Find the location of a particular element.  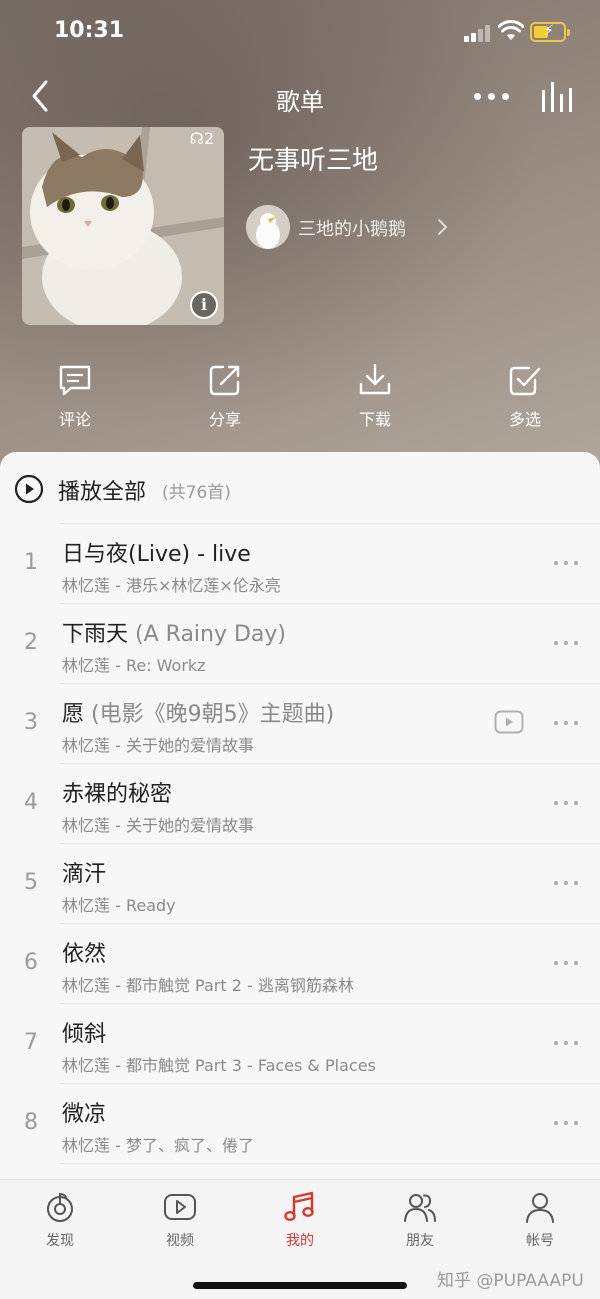

tab-label: 我的 is located at coordinates (300, 1241).